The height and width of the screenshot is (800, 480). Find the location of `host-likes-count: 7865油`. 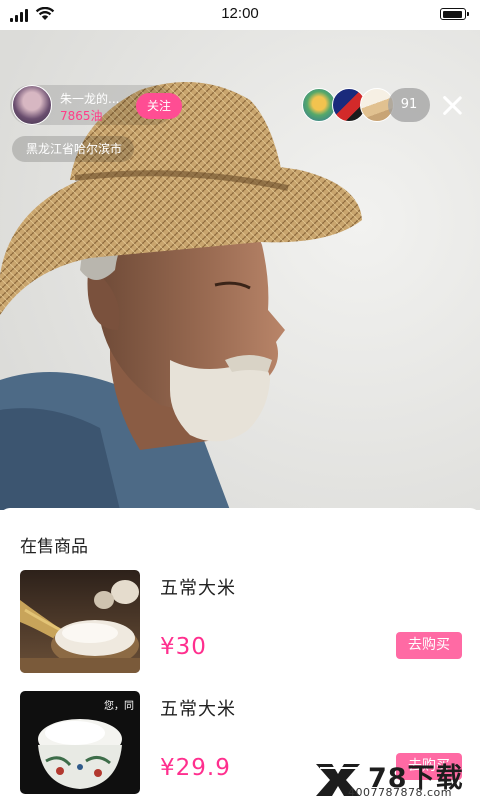

host-likes-count: 7865油 is located at coordinates (81, 116).